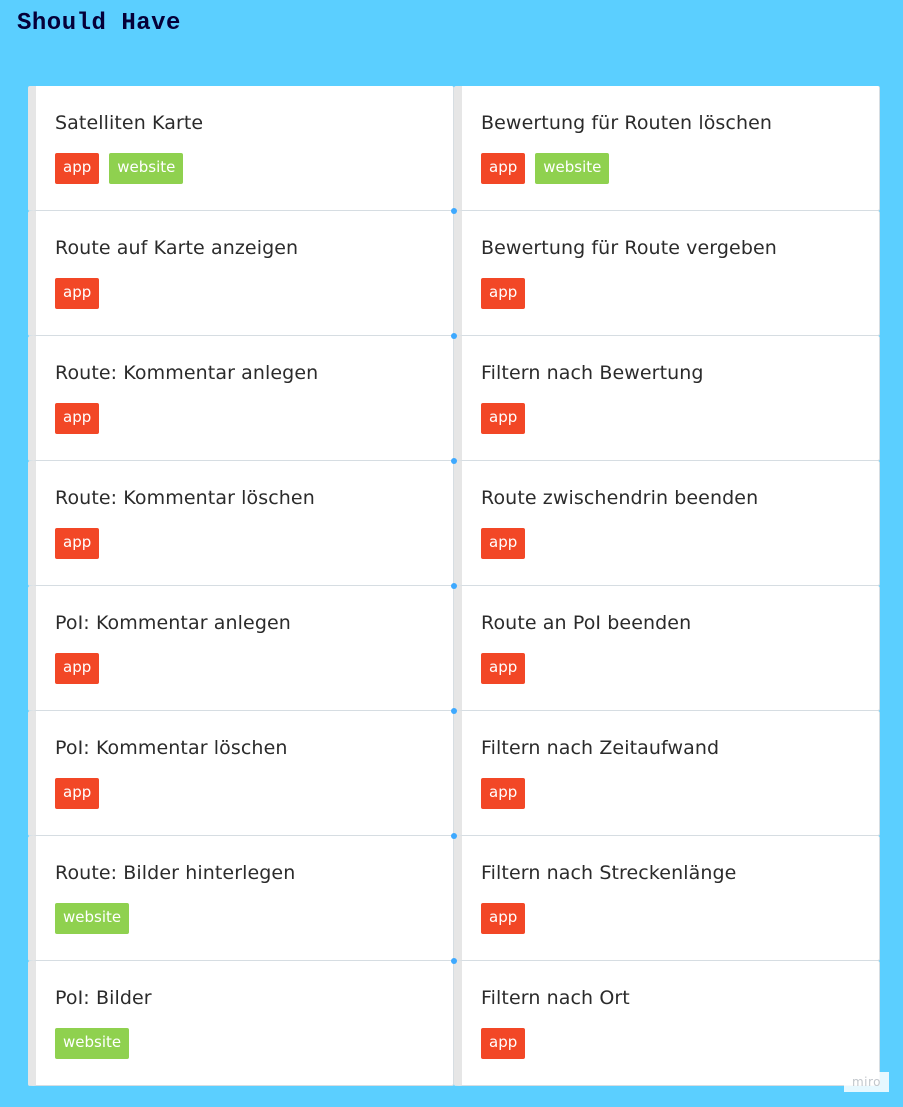 The width and height of the screenshot is (903, 1107). What do you see at coordinates (241, 898) in the screenshot?
I see `sticky-card: Route: Bilder hinterlegen website` at bounding box center [241, 898].